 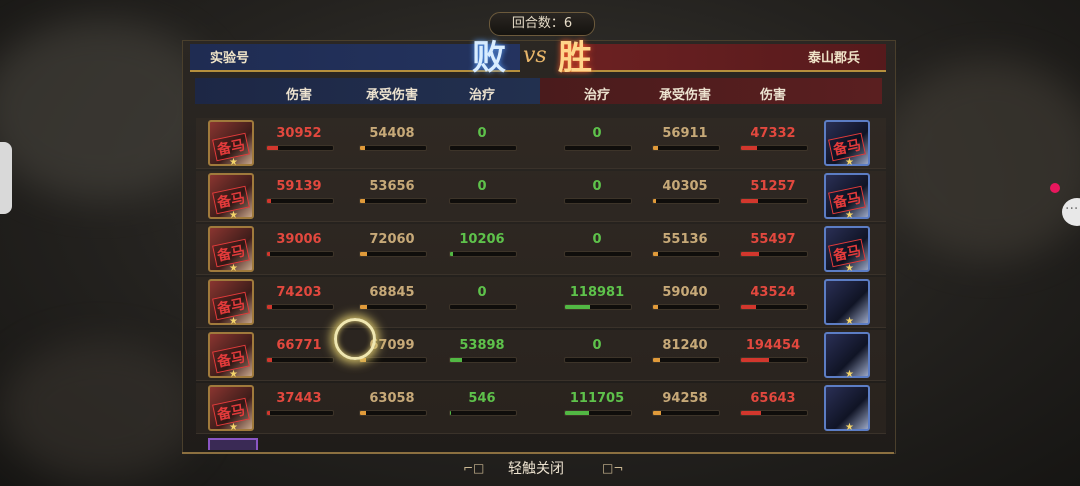 What do you see at coordinates (538, 453) in the screenshot?
I see `panel-bottom-border` at bounding box center [538, 453].